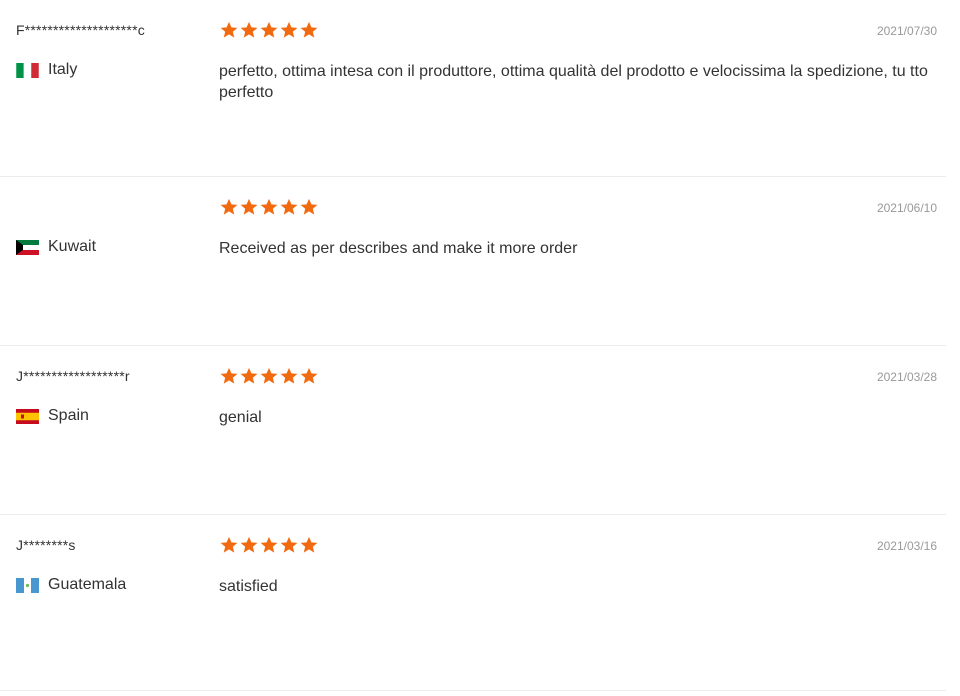 Image resolution: width=960 pixels, height=696 pixels. I want to click on country-name: Kuwait, so click(72, 246).